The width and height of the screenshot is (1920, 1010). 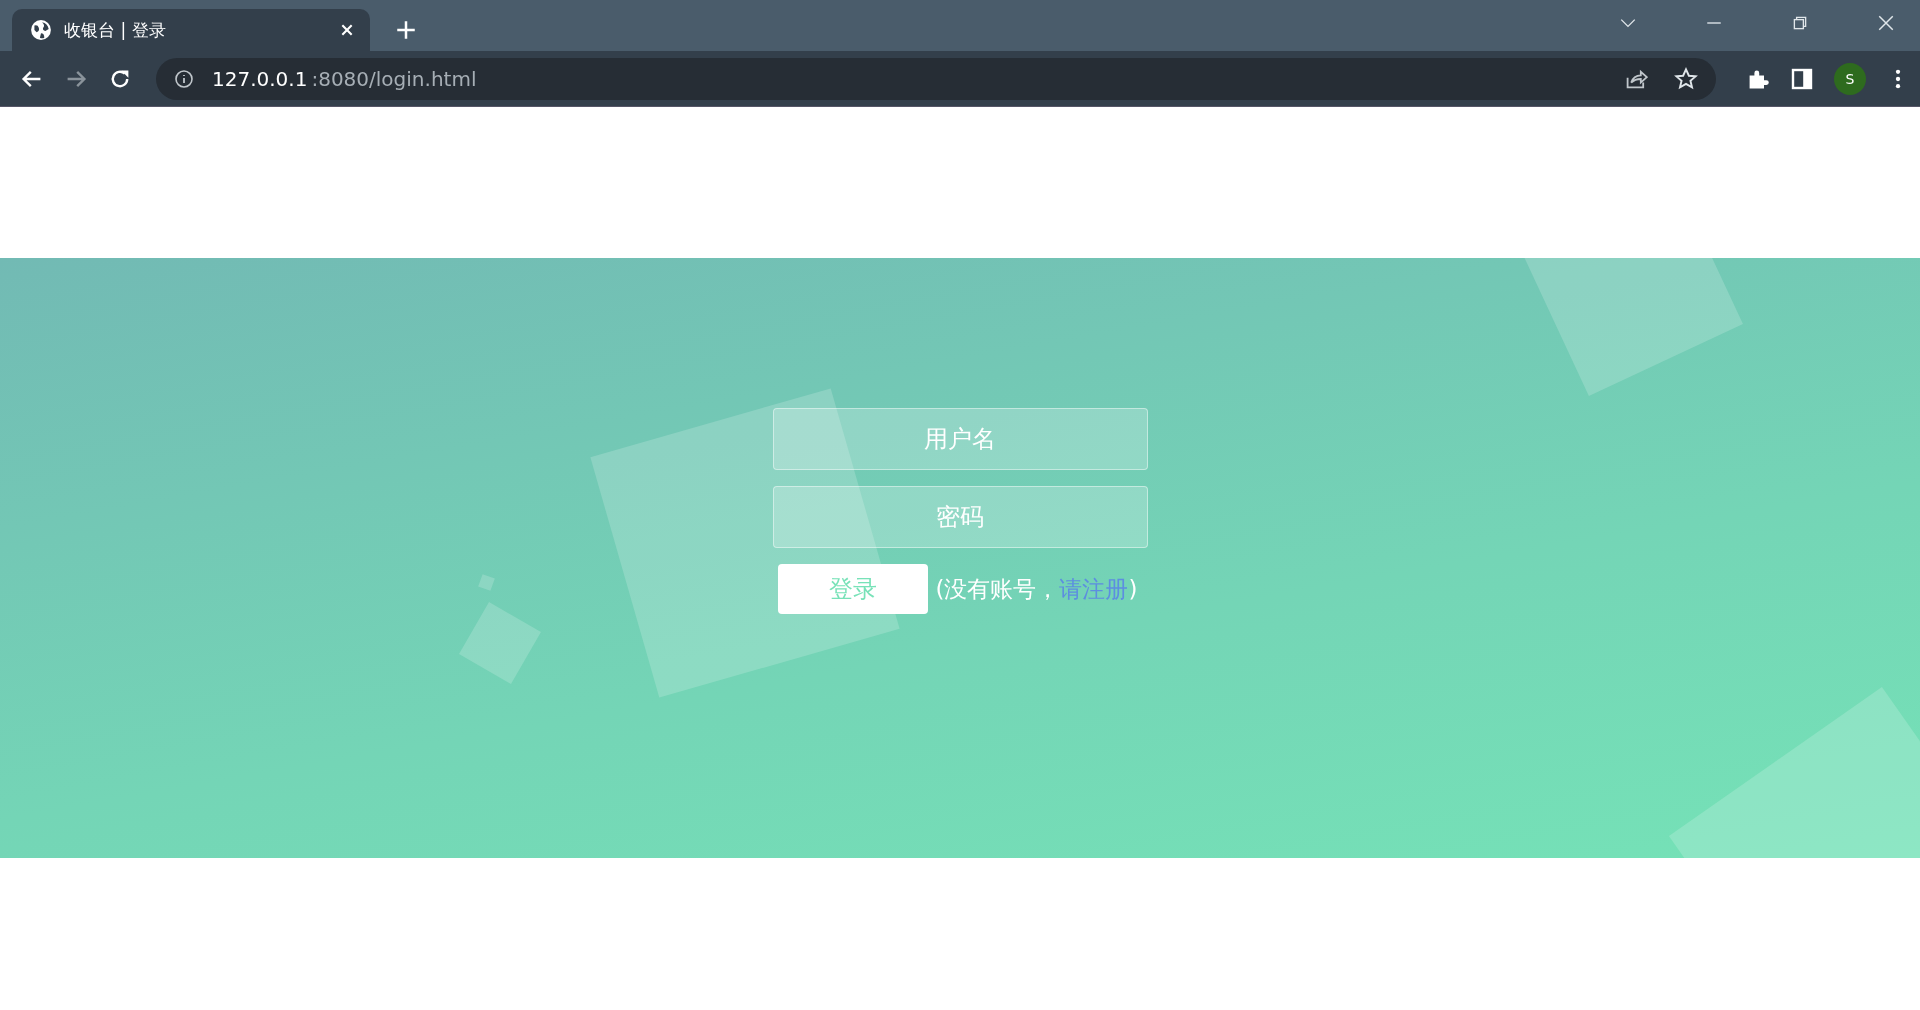 I want to click on globe-icon, so click(x=41, y=30).